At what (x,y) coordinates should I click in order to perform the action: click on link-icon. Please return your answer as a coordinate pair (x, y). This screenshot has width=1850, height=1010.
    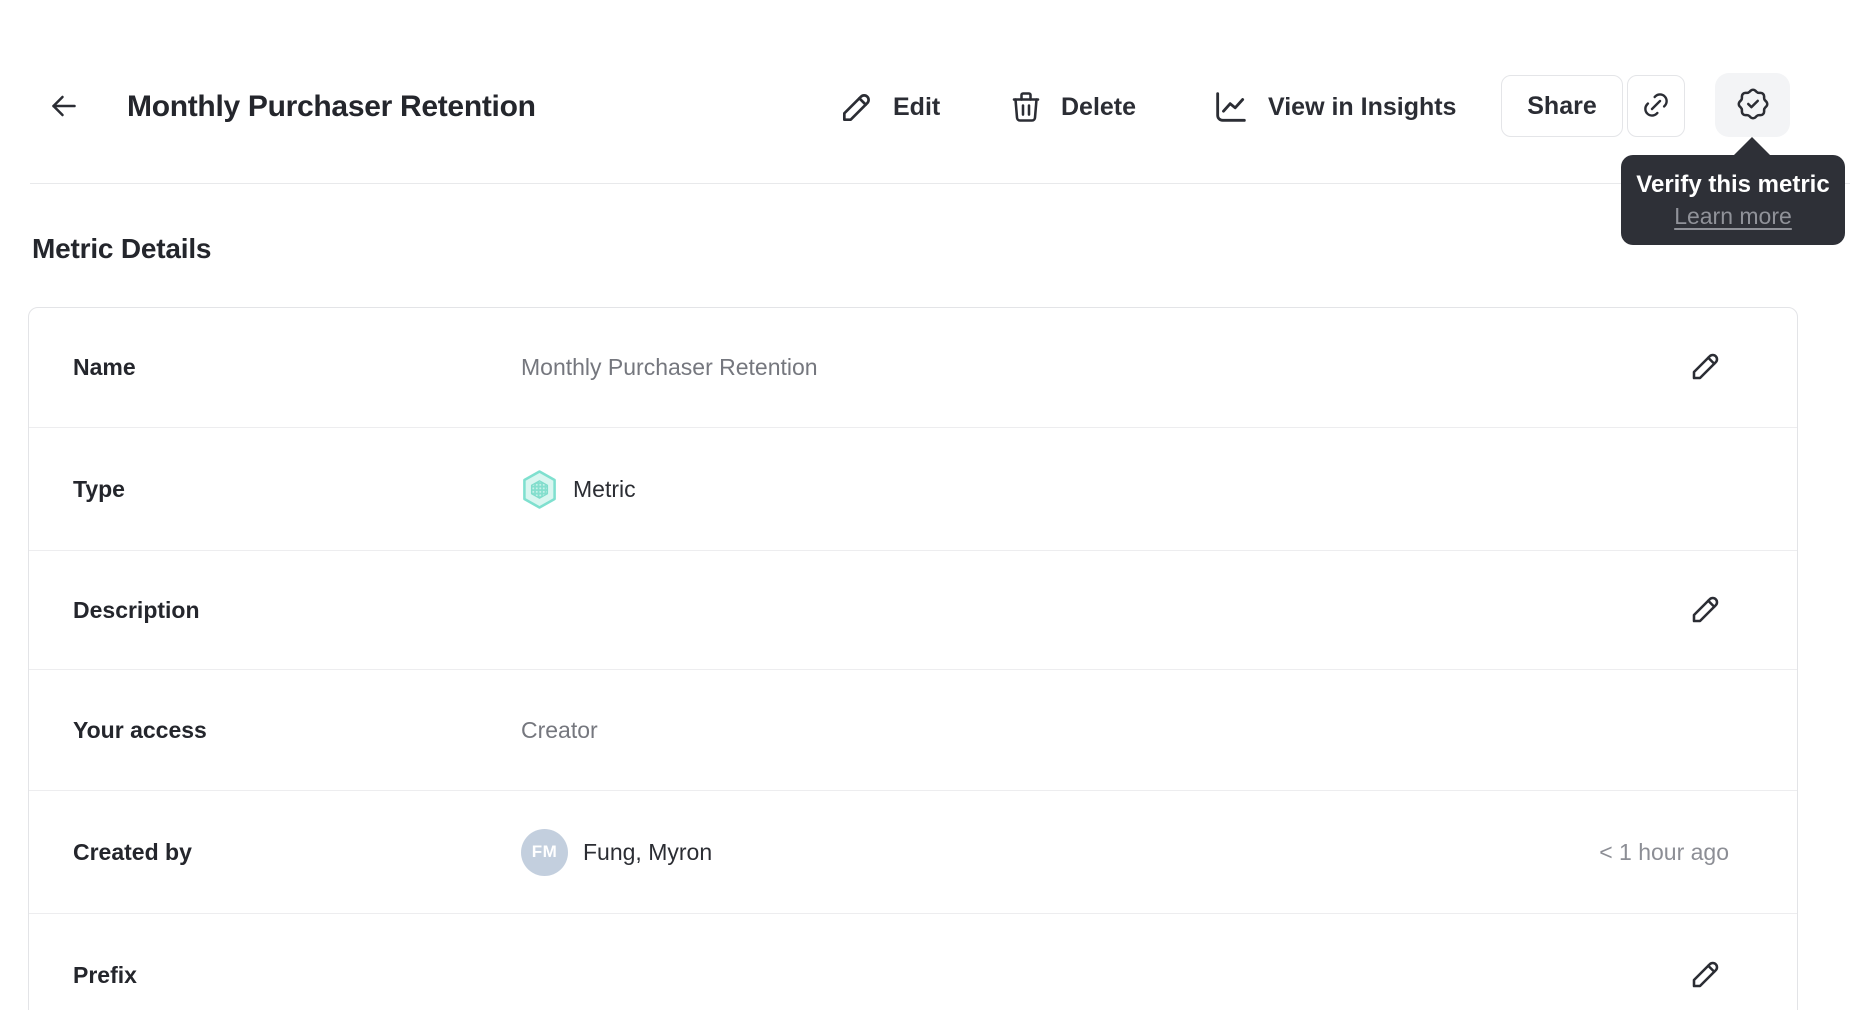
    Looking at the image, I should click on (1656, 106).